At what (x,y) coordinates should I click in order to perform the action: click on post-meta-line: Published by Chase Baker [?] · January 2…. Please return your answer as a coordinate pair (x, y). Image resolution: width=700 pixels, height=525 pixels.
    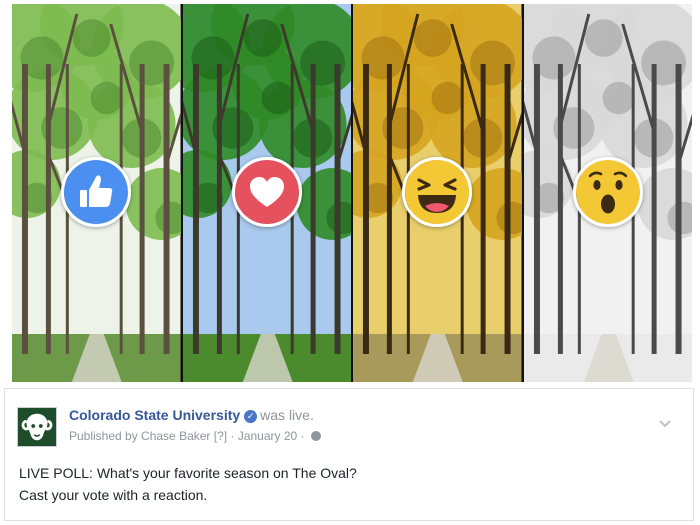
    Looking at the image, I should click on (195, 436).